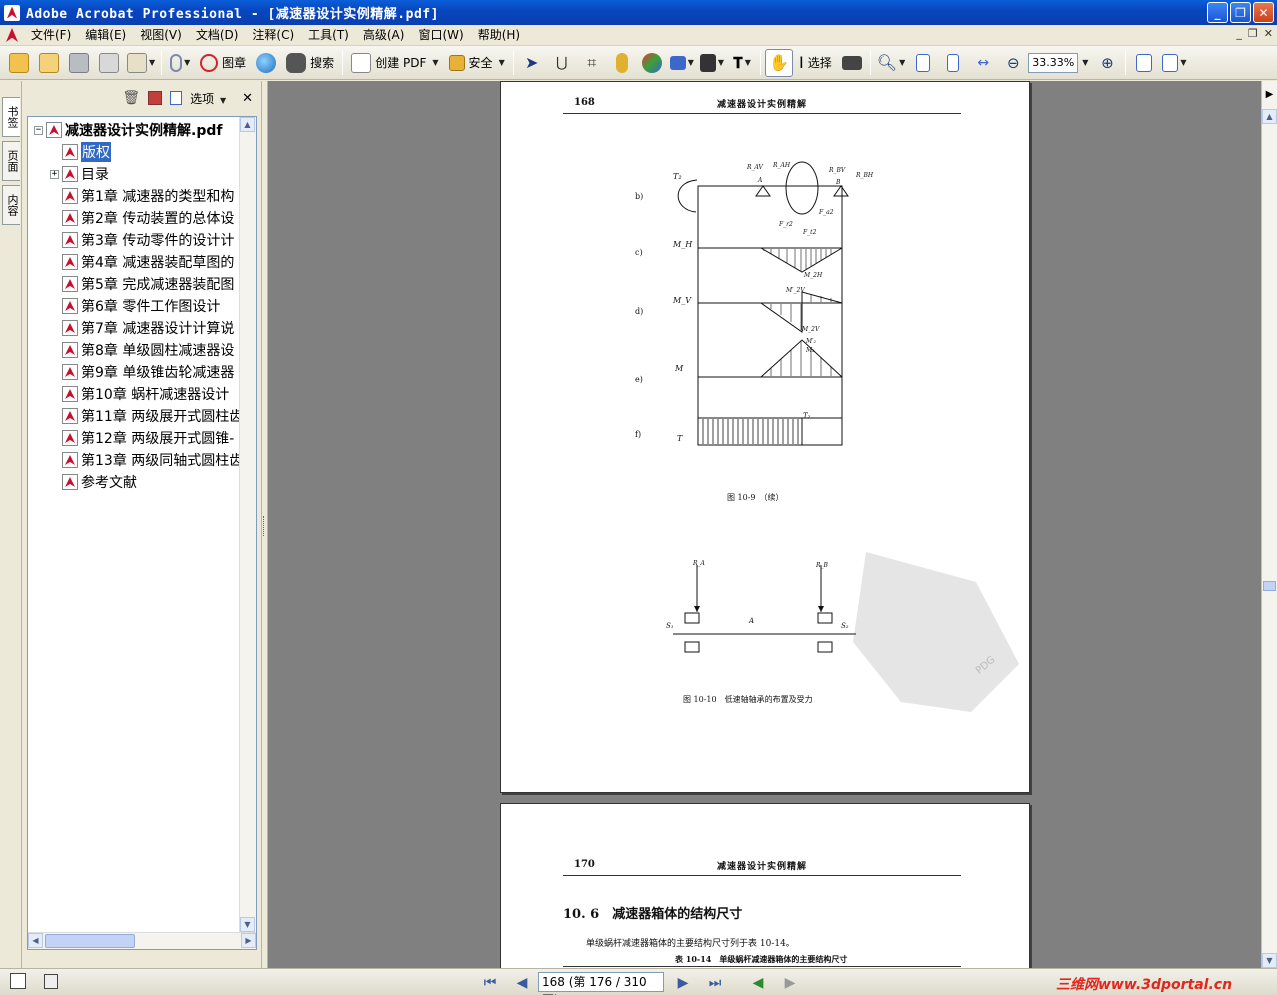 The width and height of the screenshot is (1277, 995). What do you see at coordinates (622, 63) in the screenshot?
I see `link-button` at bounding box center [622, 63].